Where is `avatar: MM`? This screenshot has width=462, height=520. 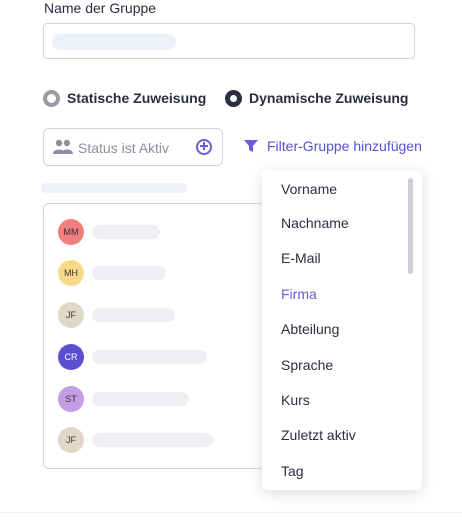 avatar: MM is located at coordinates (71, 232).